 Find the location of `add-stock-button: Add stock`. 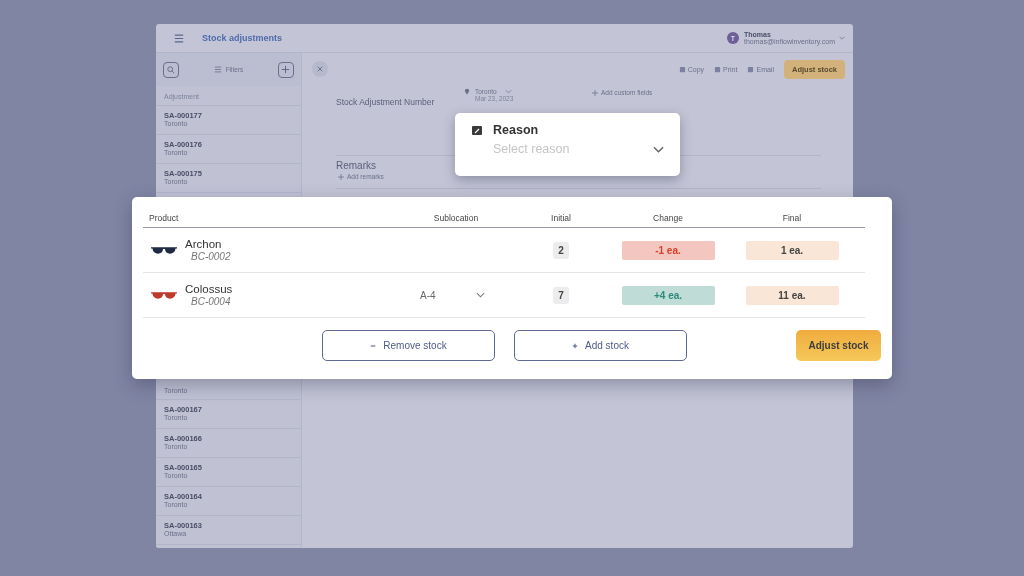

add-stock-button: Add stock is located at coordinates (600, 345).